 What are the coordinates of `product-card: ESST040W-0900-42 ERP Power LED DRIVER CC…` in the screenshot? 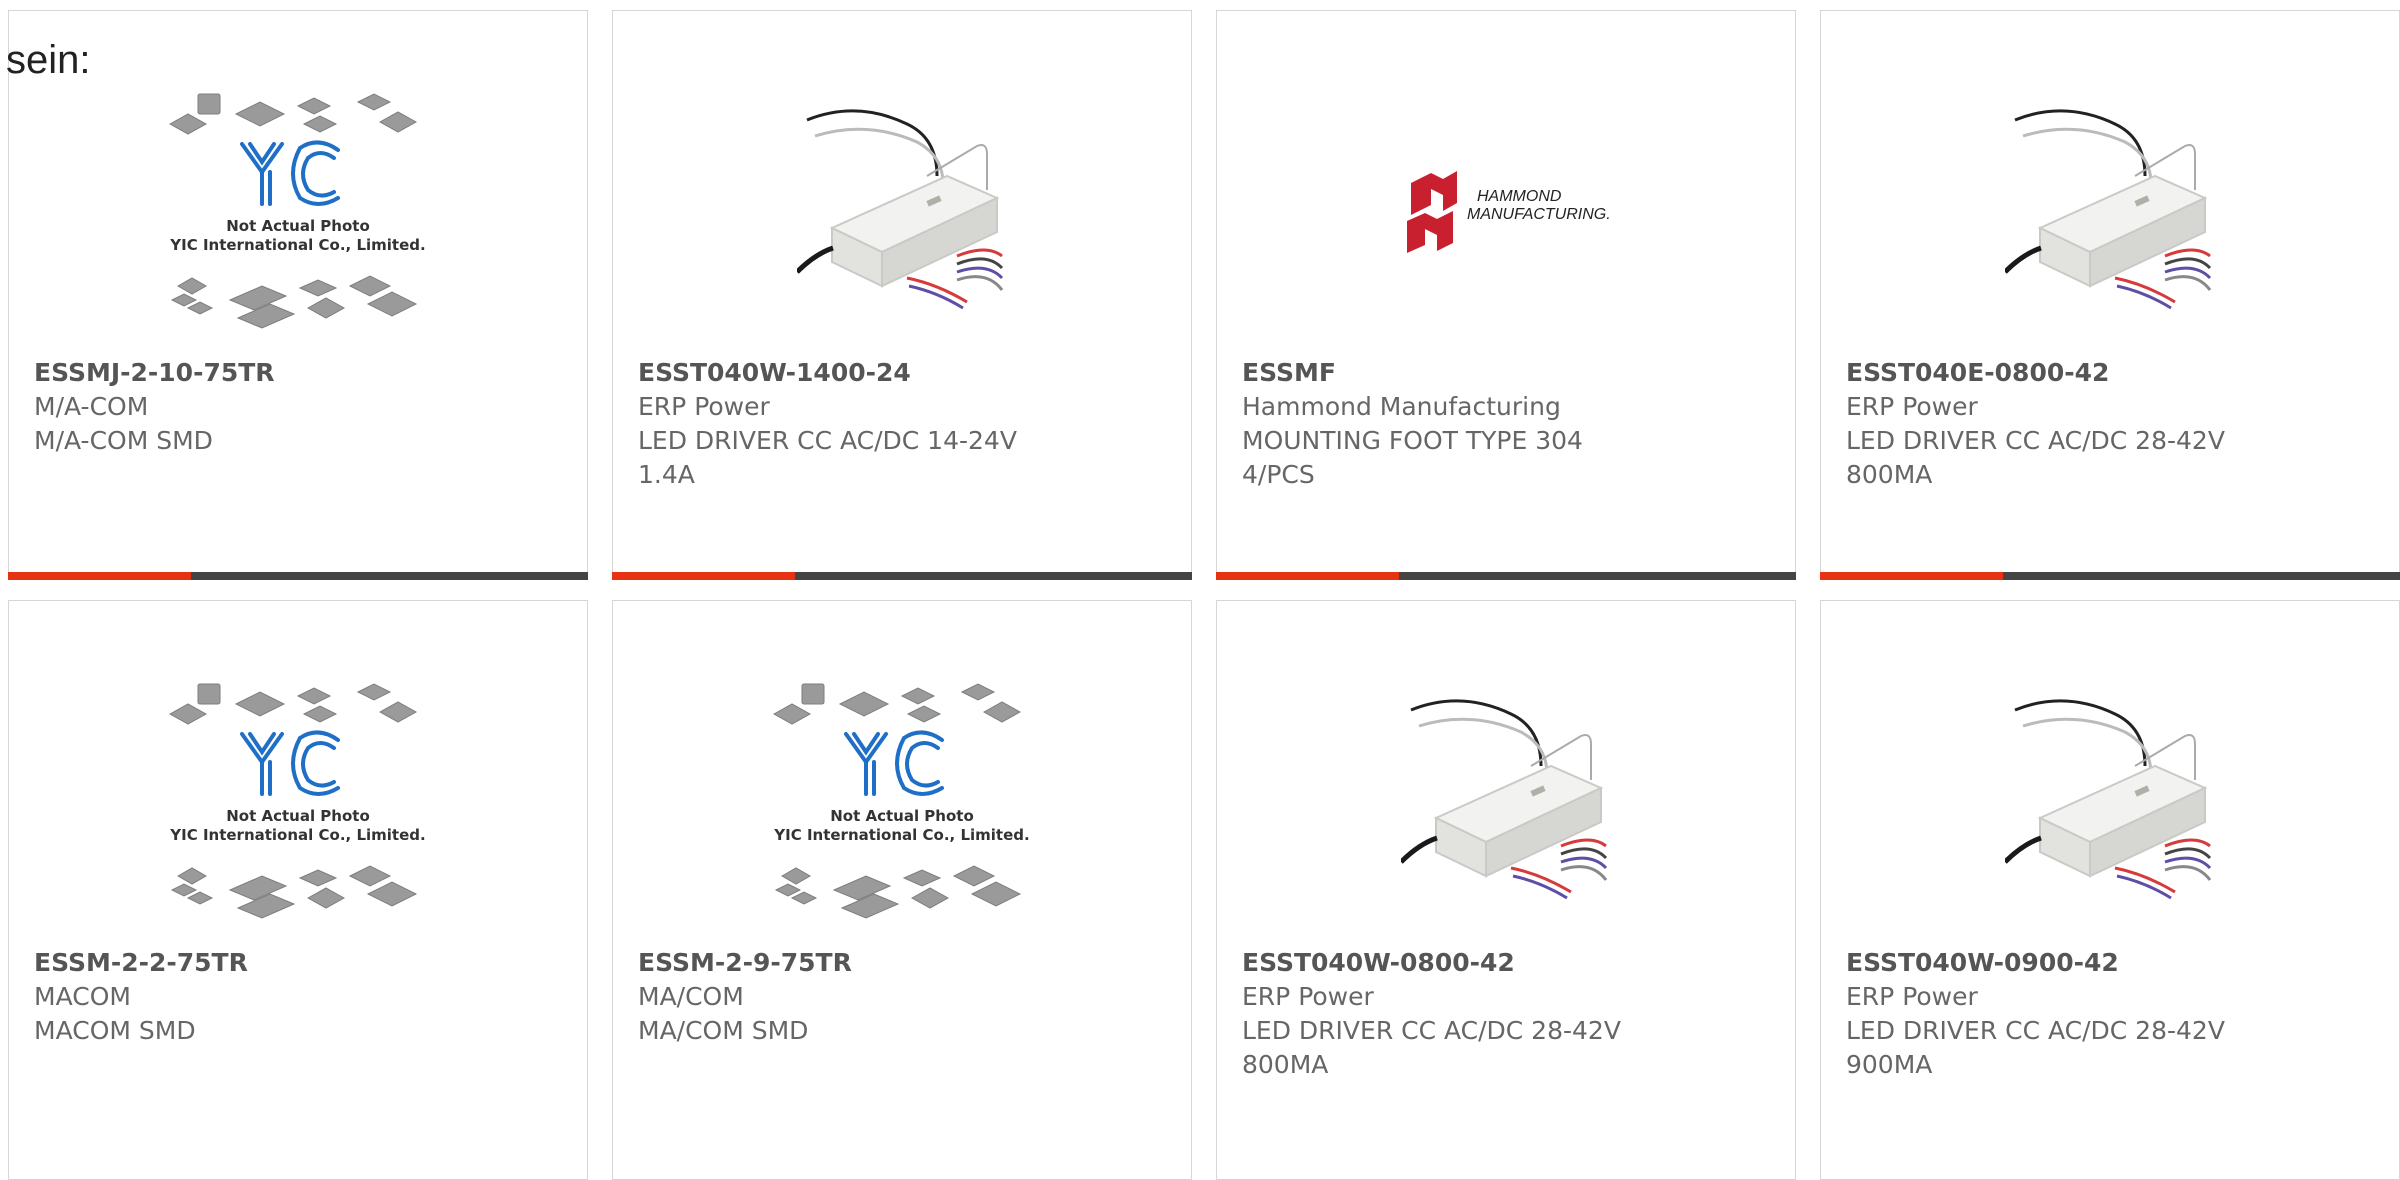 It's located at (2110, 890).